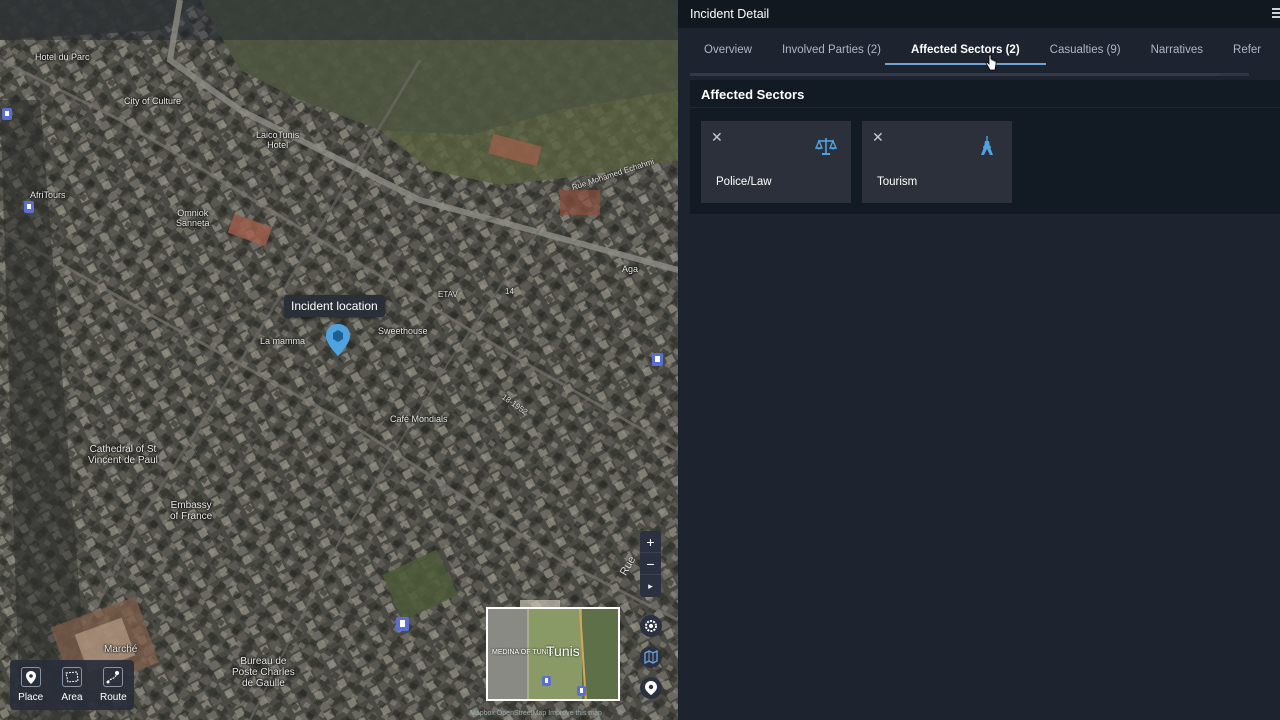 This screenshot has height=720, width=1280. Describe the element at coordinates (1247, 50) in the screenshot. I see `tab-references: Refer` at that location.